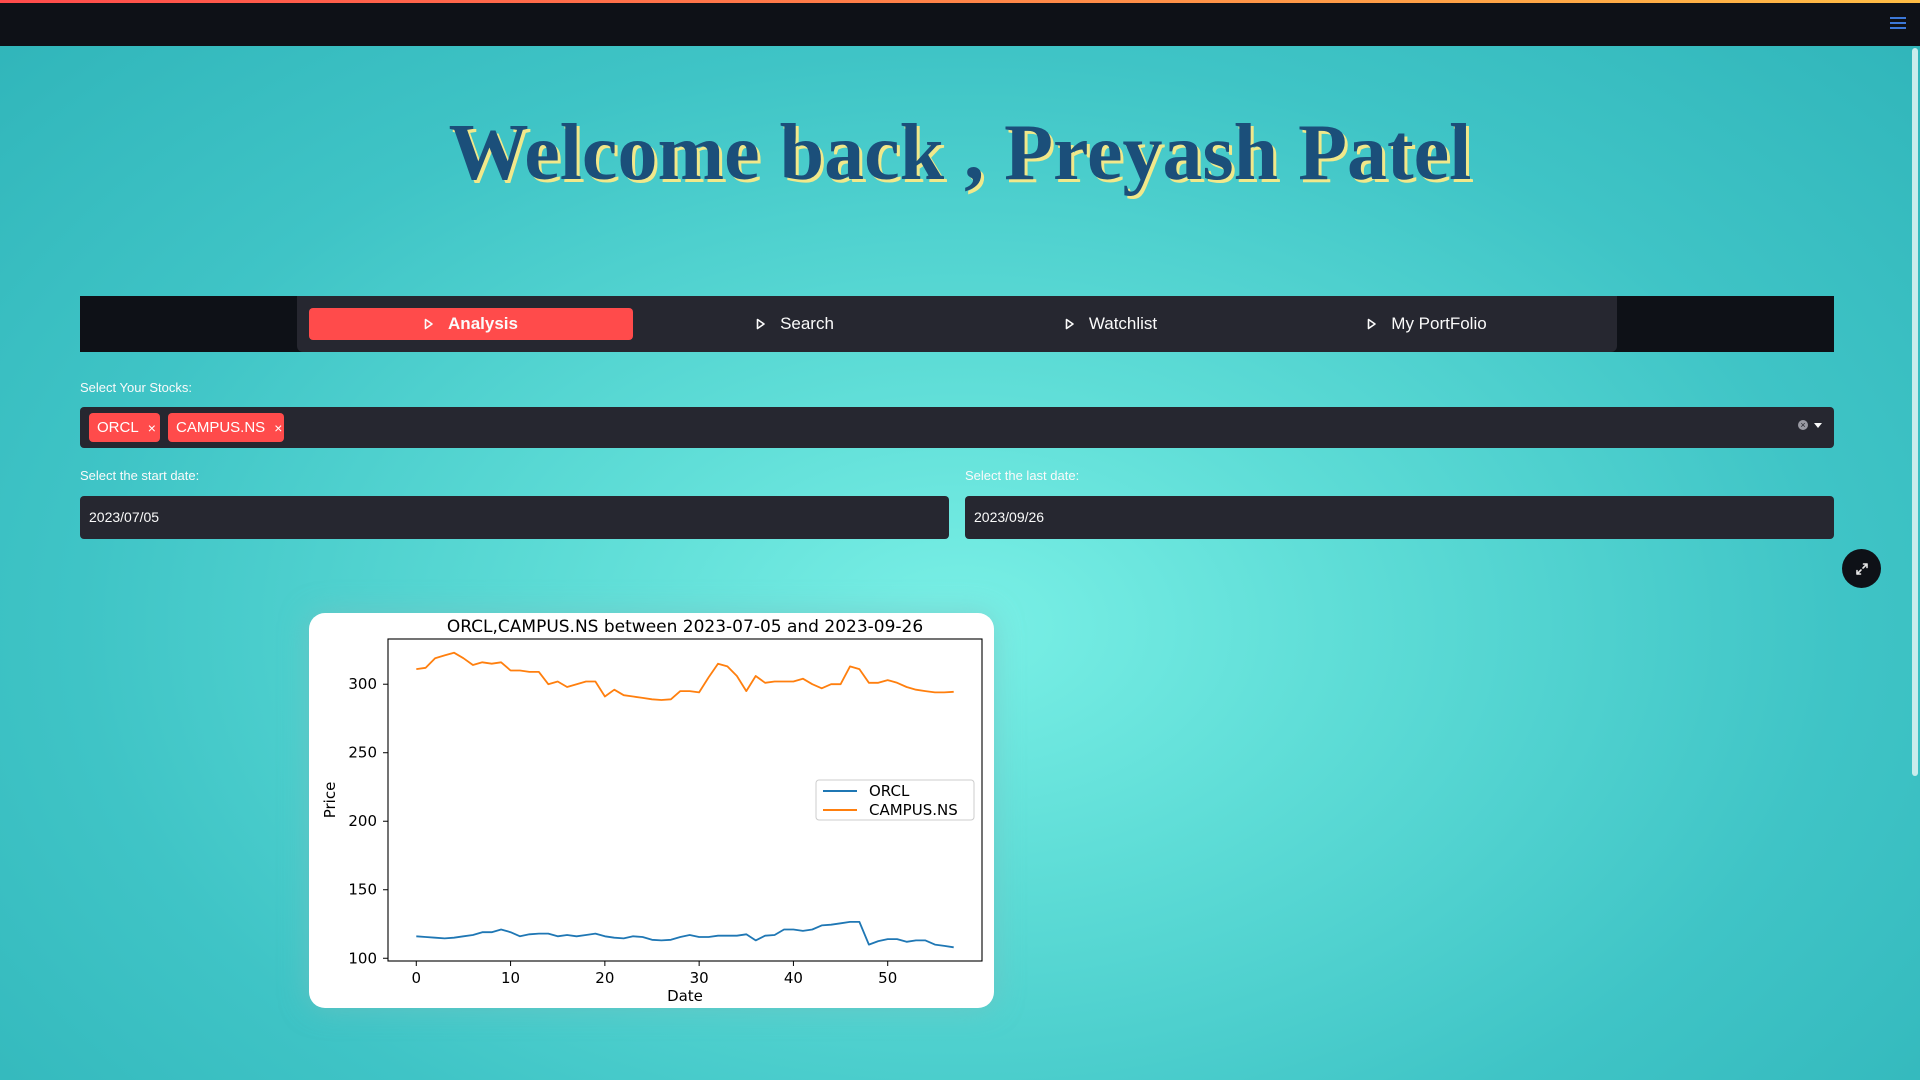 Image resolution: width=1920 pixels, height=1080 pixels. I want to click on tab-search: Search, so click(795, 324).